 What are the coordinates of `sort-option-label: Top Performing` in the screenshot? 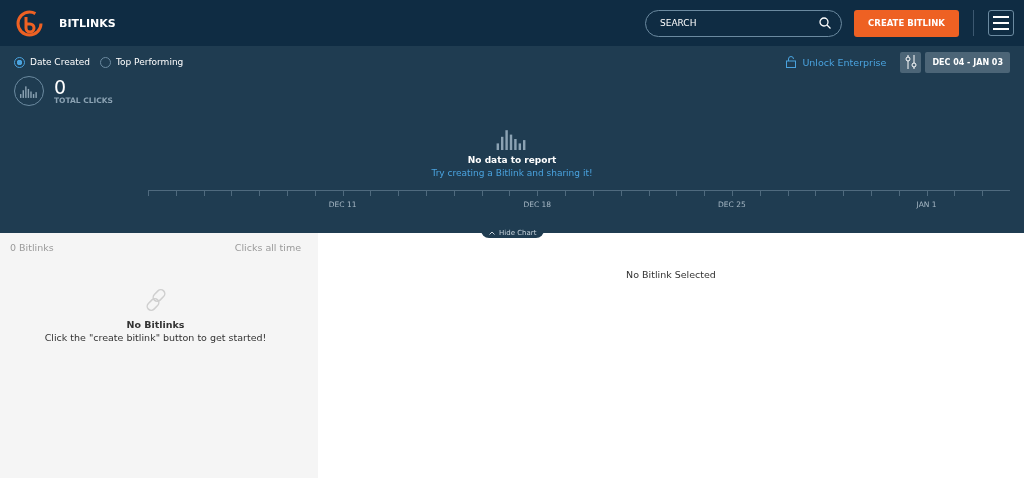 It's located at (150, 62).